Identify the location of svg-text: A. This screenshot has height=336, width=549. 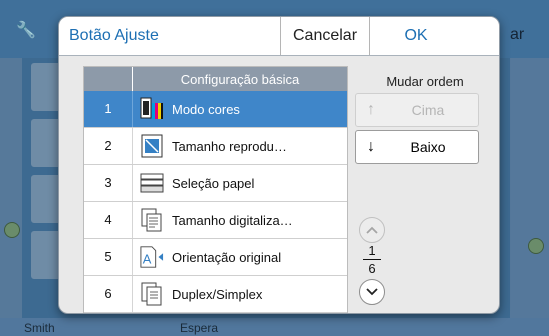
(147, 258).